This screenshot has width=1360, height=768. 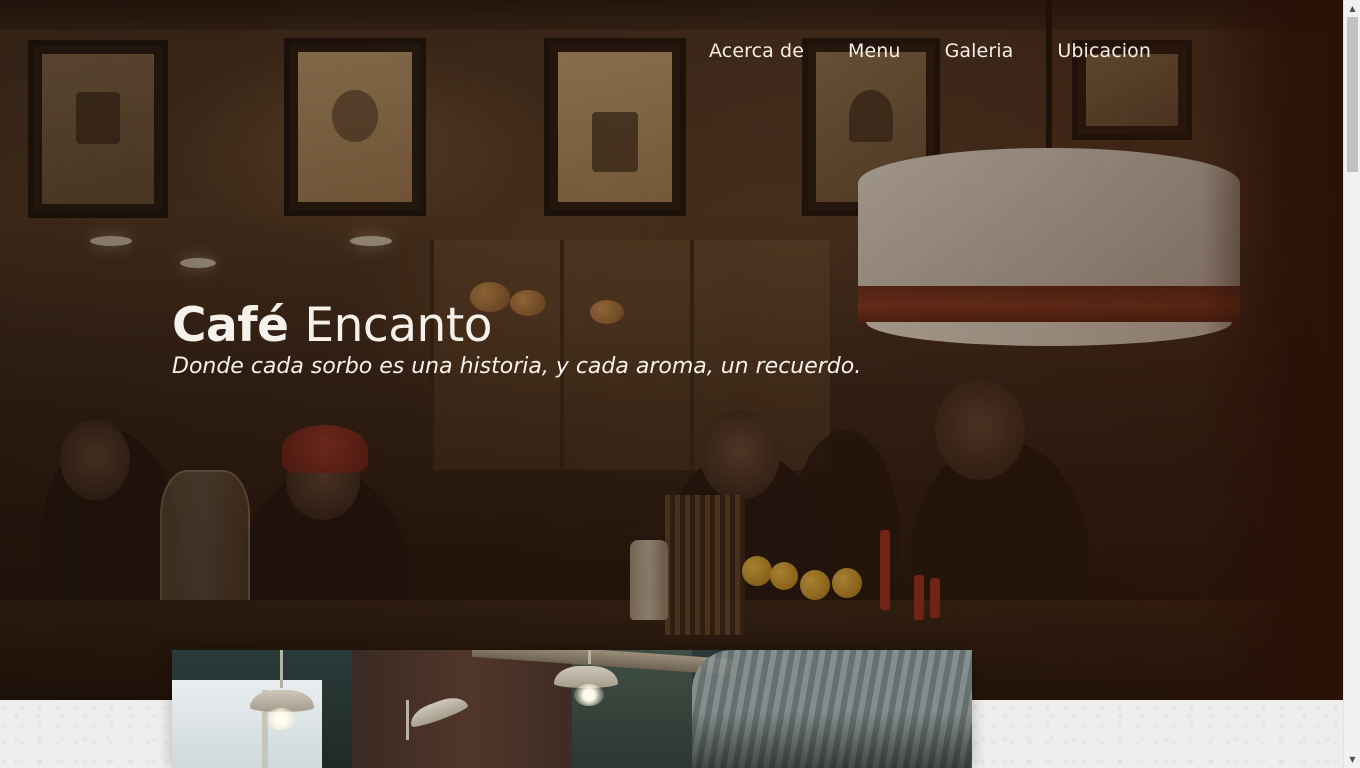 I want to click on scrollbar-thumb, so click(x=1352, y=94).